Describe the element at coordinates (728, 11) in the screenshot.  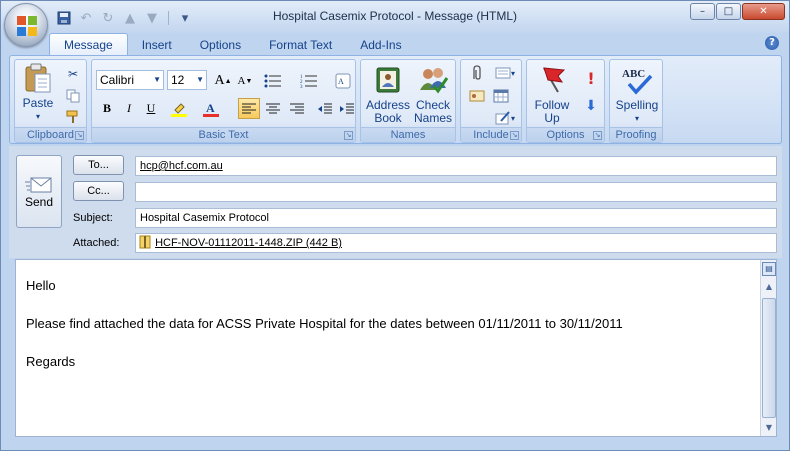
I see `maximize-button: □` at that location.